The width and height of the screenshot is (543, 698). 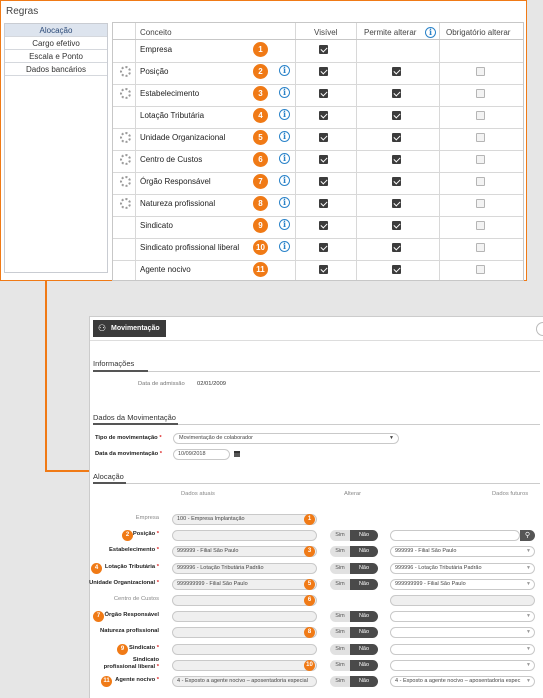 What do you see at coordinates (462, 600) in the screenshot?
I see `future-value-select` at bounding box center [462, 600].